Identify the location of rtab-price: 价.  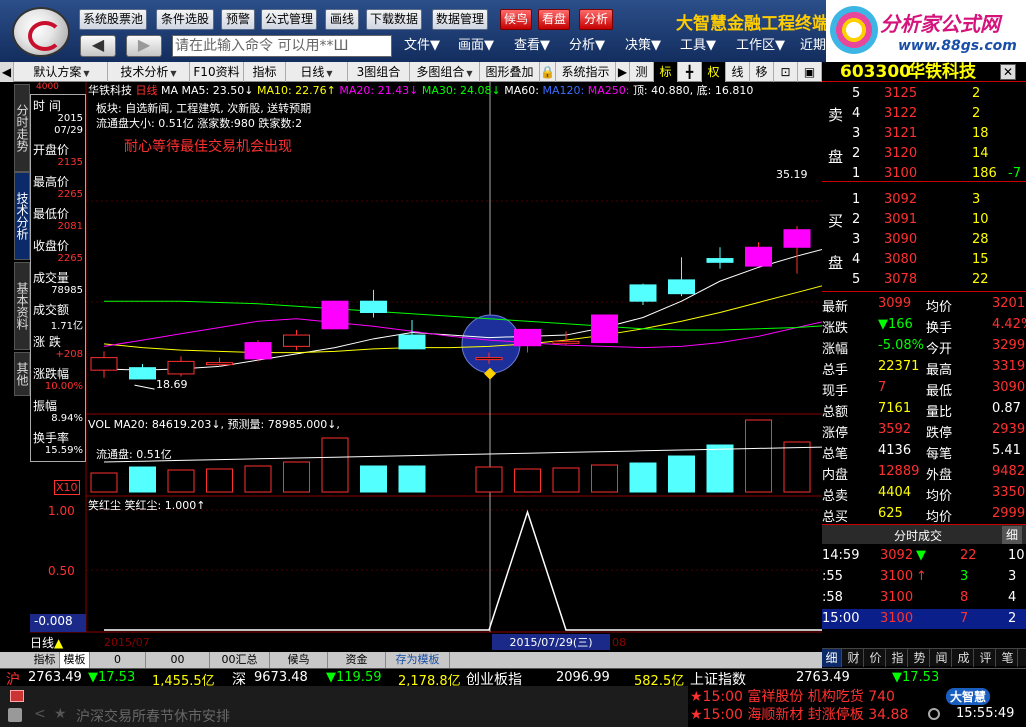
(876, 658).